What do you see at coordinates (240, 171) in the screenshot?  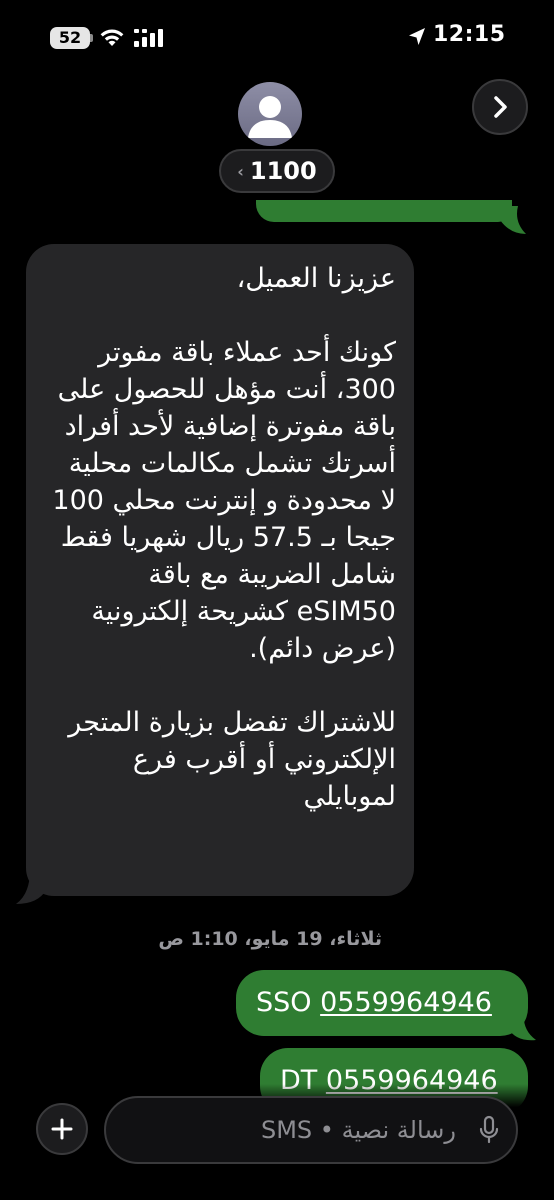 I see `chevron-left-icon: ‹` at bounding box center [240, 171].